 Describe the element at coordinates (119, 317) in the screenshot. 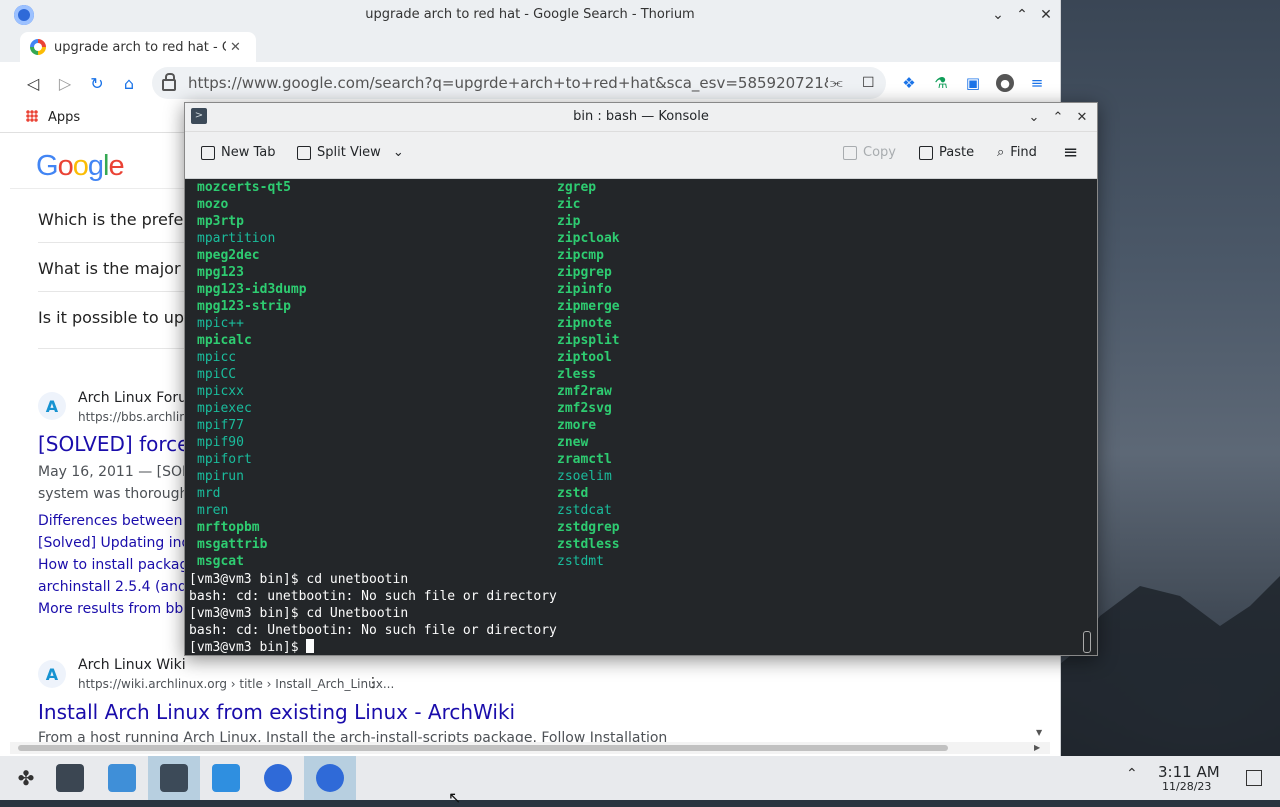

I see `paa-question: Is it possible to upgr` at that location.